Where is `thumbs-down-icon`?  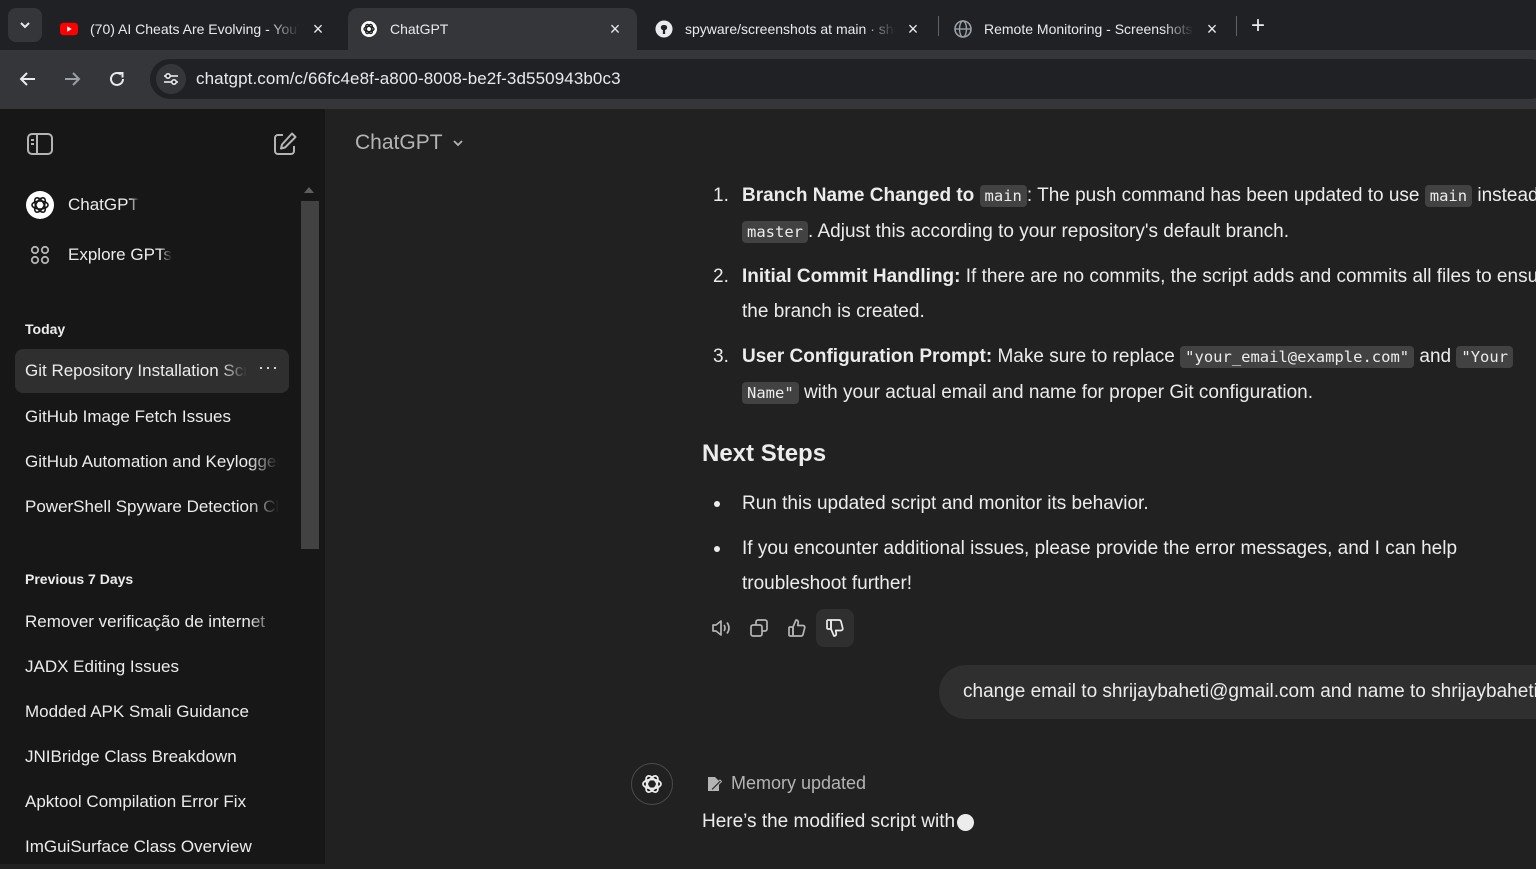 thumbs-down-icon is located at coordinates (835, 628).